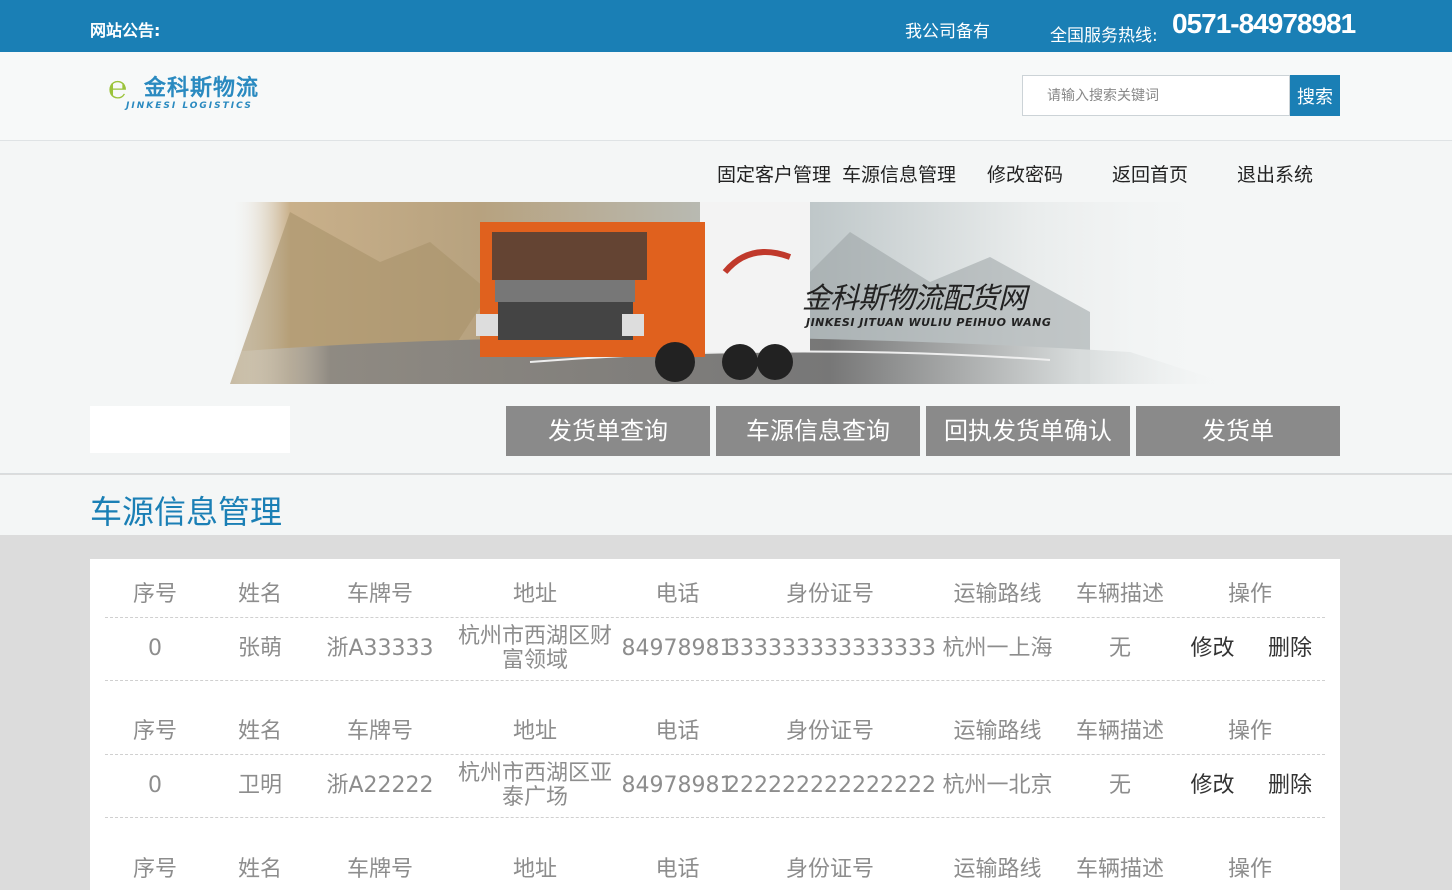 This screenshot has height=890, width=1452. I want to click on main-nav: 固定客户管理 车源信息管理 修改密码 返回首页 退出系统, so click(726, 171).